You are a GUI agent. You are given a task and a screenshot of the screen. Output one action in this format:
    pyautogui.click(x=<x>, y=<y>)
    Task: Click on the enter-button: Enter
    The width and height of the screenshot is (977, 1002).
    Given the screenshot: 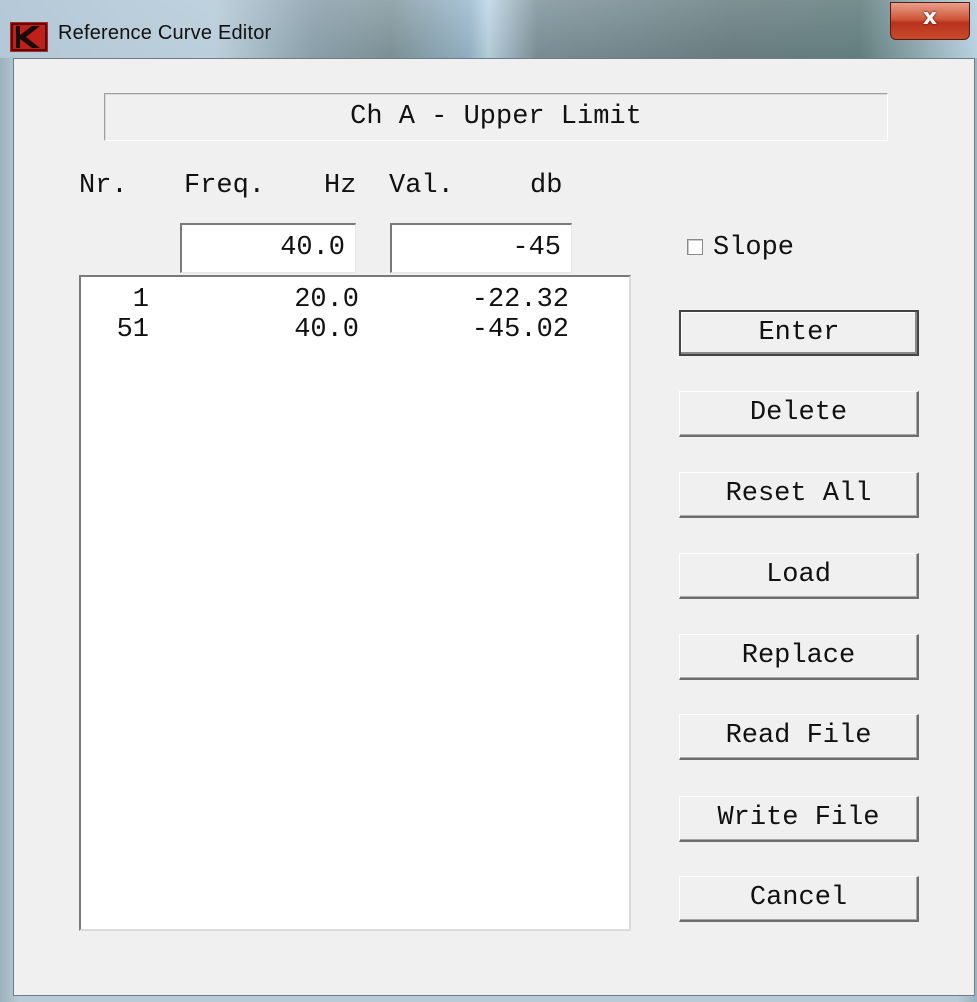 What is the action you would take?
    pyautogui.click(x=799, y=333)
    